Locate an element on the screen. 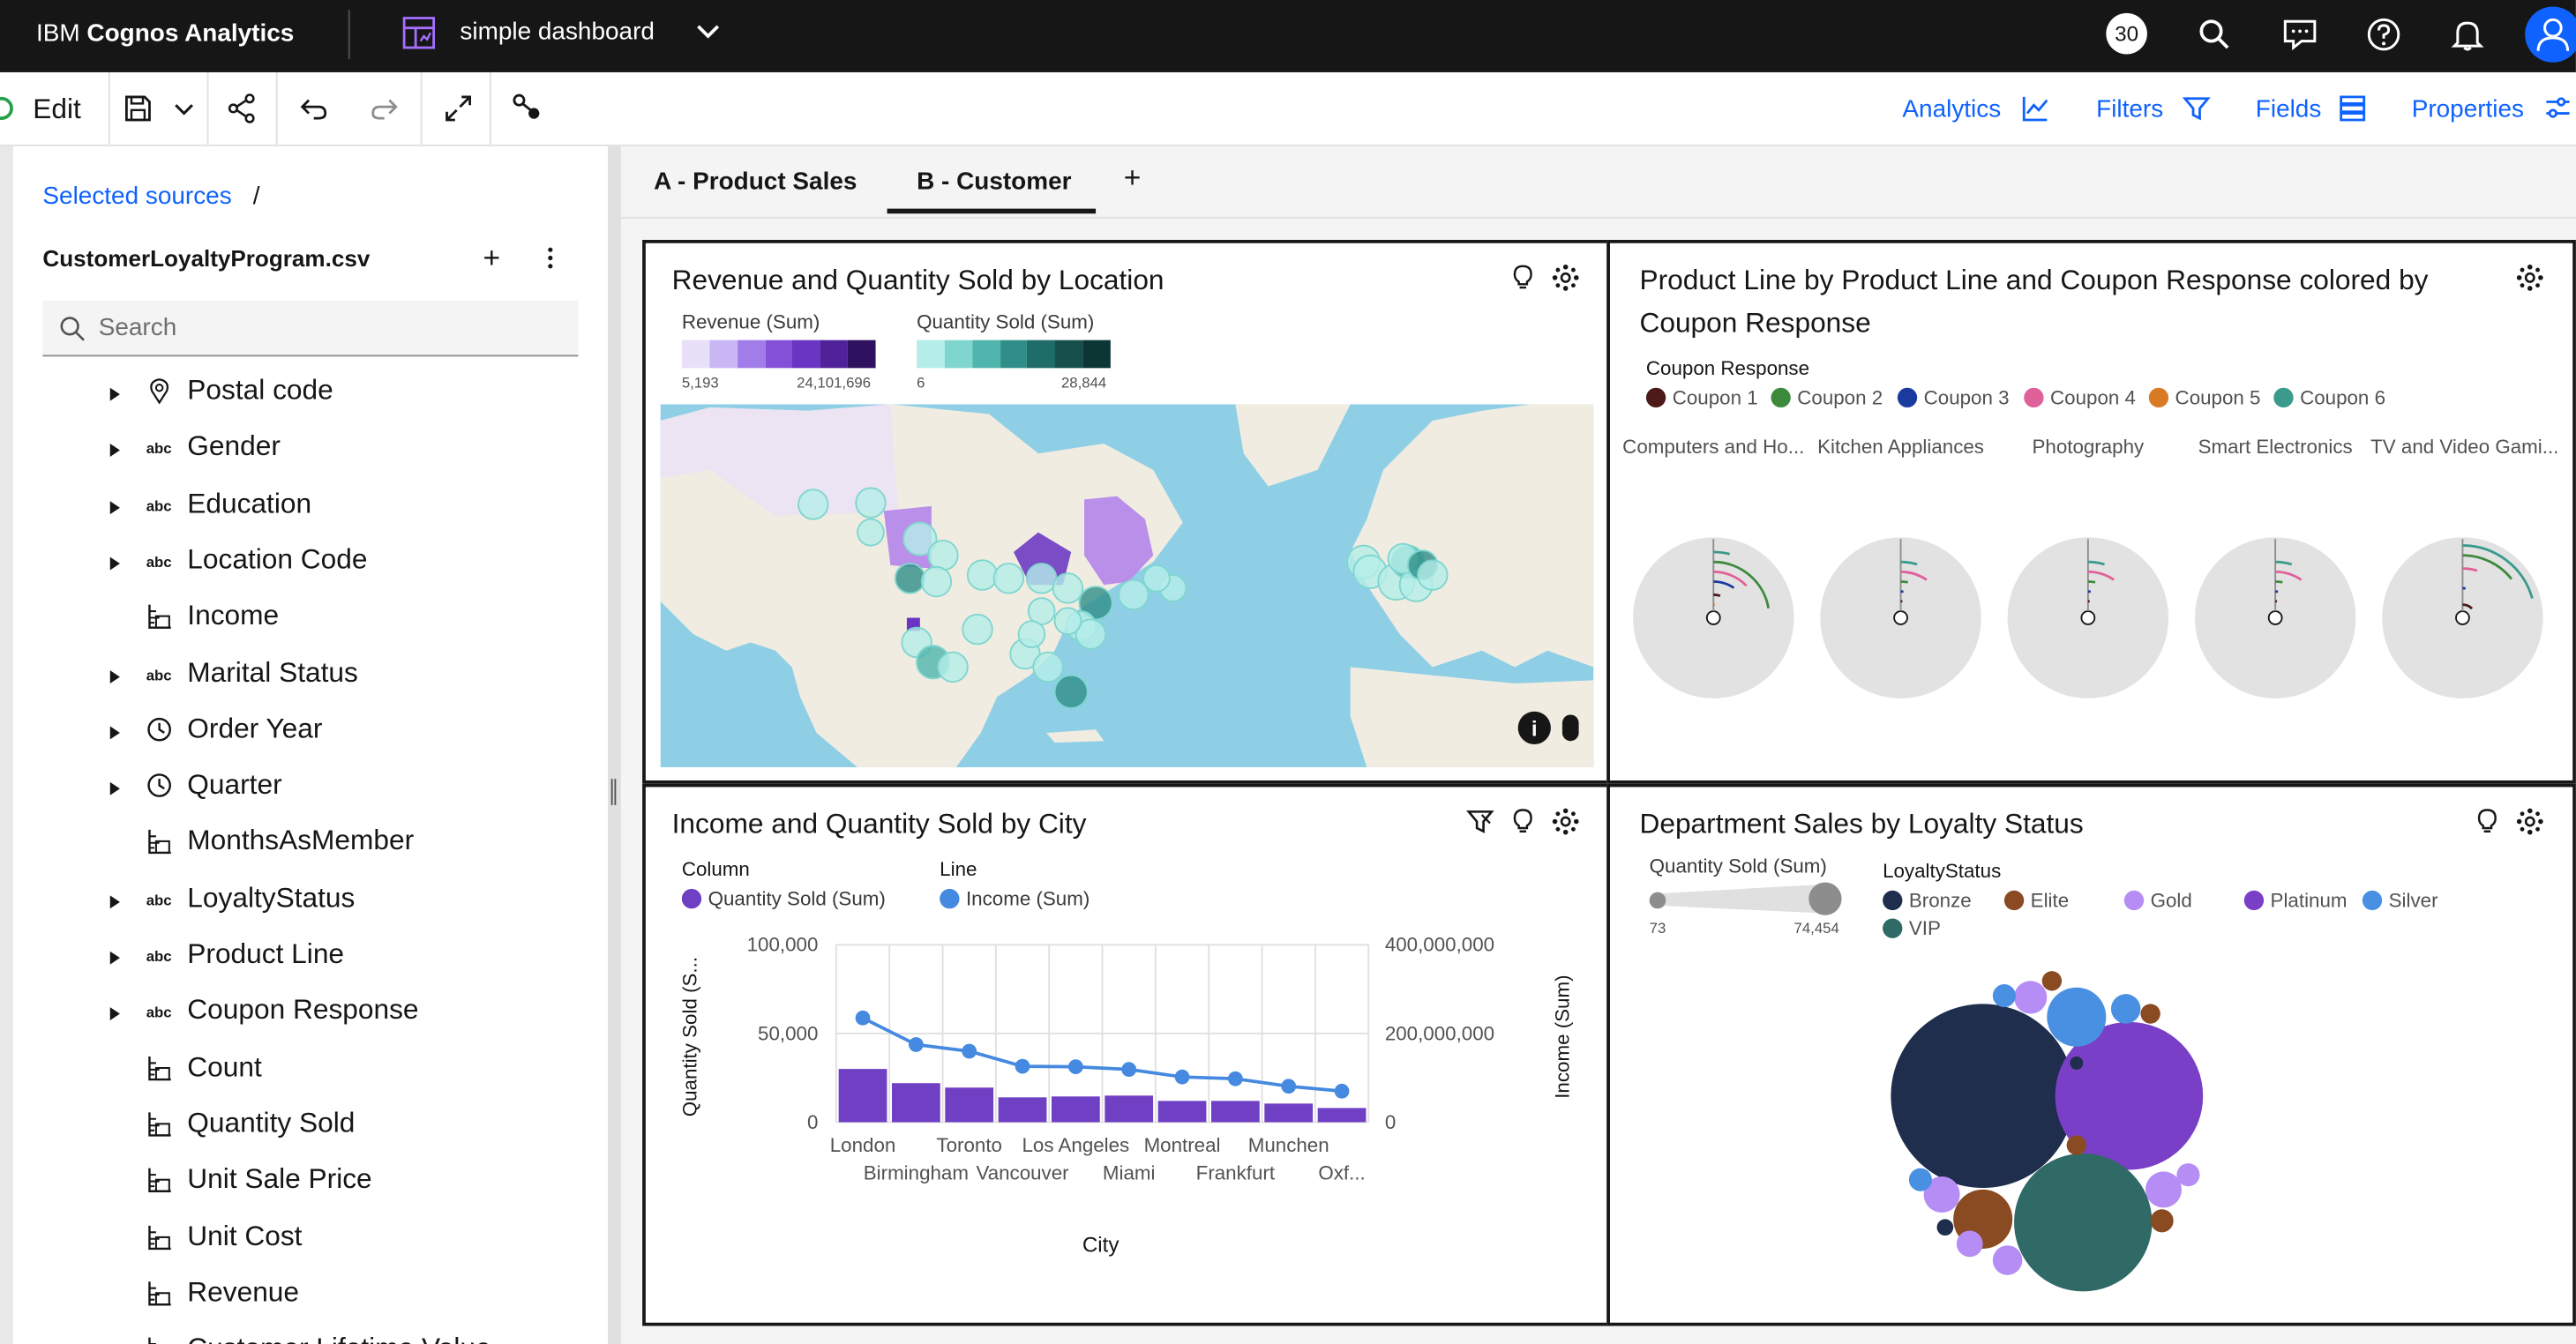  field-item: abc Gender is located at coordinates (310, 454).